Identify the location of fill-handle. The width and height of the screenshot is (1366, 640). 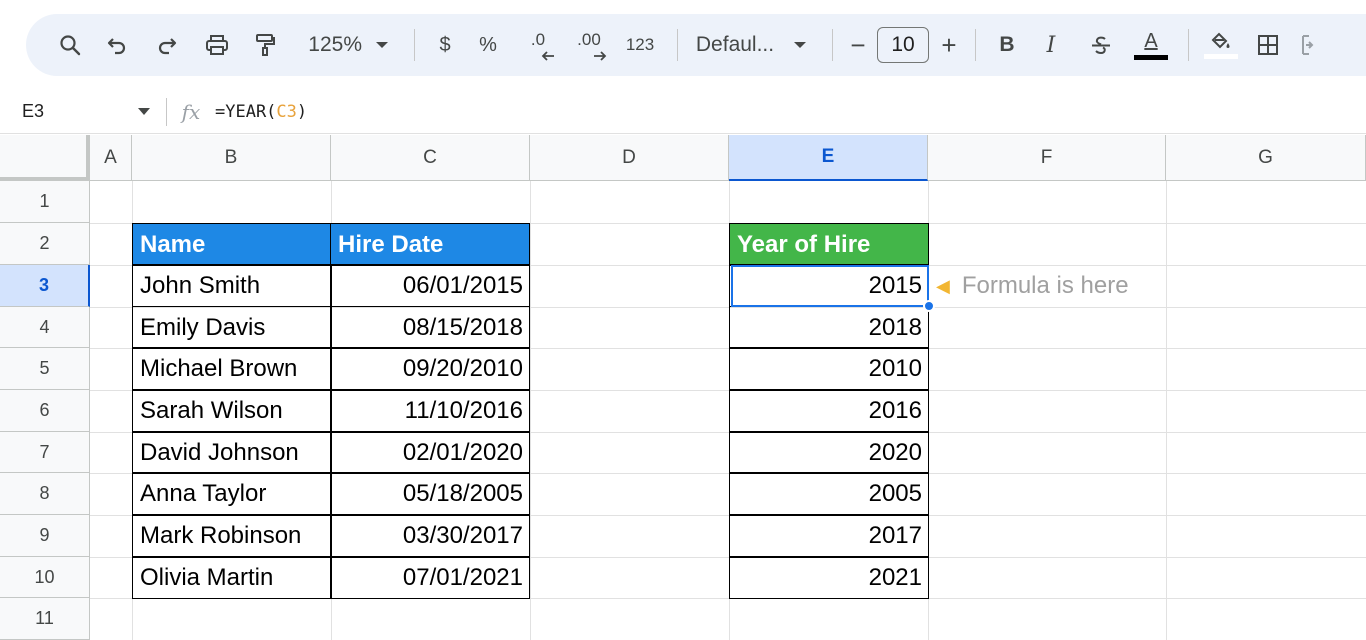
(929, 306).